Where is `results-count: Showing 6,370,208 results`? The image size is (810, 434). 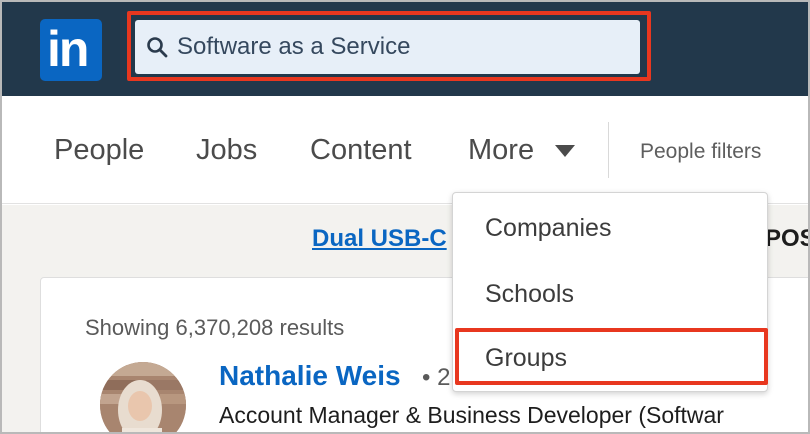 results-count: Showing 6,370,208 results is located at coordinates (215, 327).